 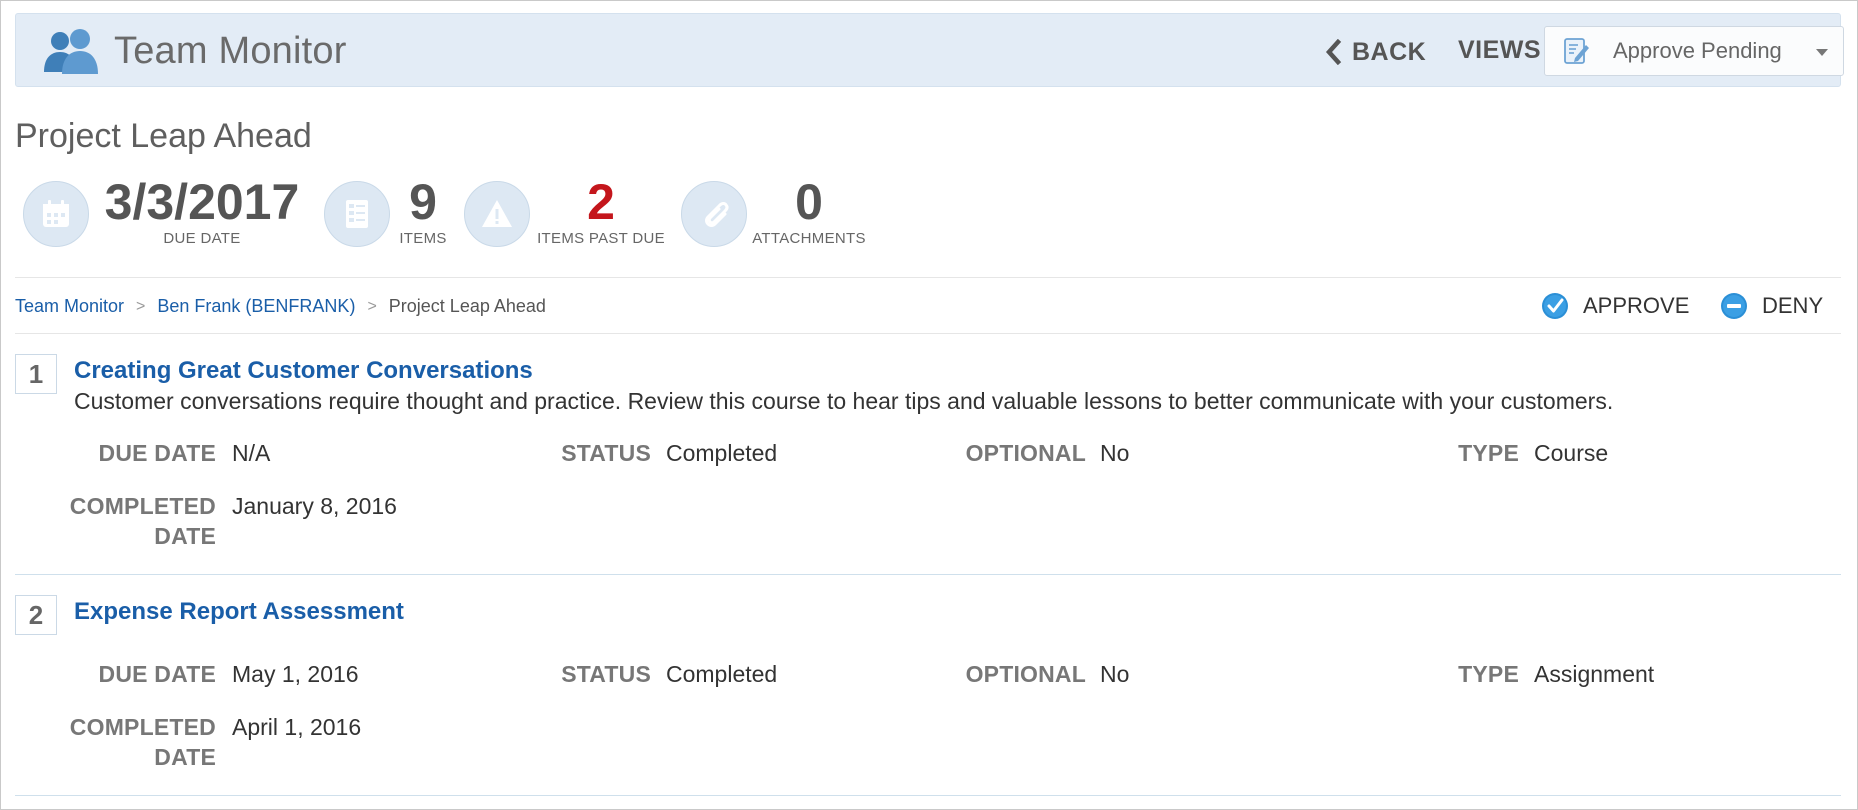 I want to click on type-value: Assignment, so click(x=1594, y=674).